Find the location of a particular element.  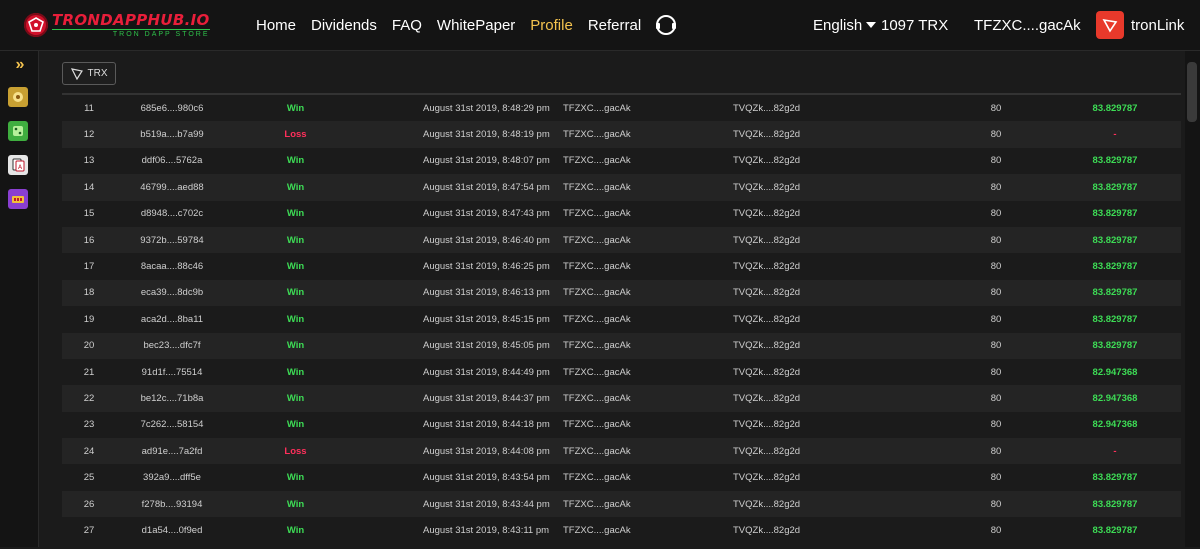

nav-whitepaper: WhitePaper is located at coordinates (476, 25).